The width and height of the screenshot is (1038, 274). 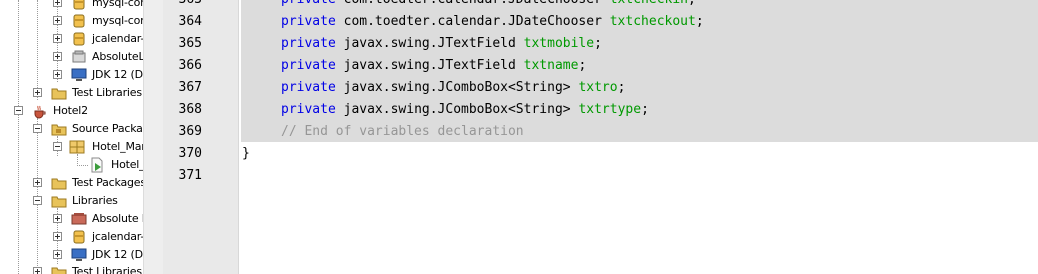 What do you see at coordinates (77, 147) in the screenshot?
I see `package-icon` at bounding box center [77, 147].